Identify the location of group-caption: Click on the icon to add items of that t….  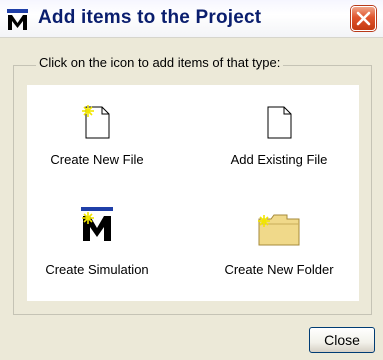
(160, 62).